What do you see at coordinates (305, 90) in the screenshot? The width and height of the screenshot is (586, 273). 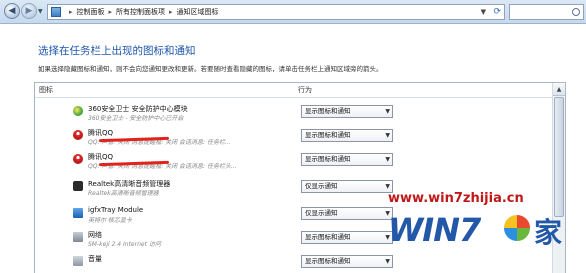 I see `column-header-behavior: 行为` at bounding box center [305, 90].